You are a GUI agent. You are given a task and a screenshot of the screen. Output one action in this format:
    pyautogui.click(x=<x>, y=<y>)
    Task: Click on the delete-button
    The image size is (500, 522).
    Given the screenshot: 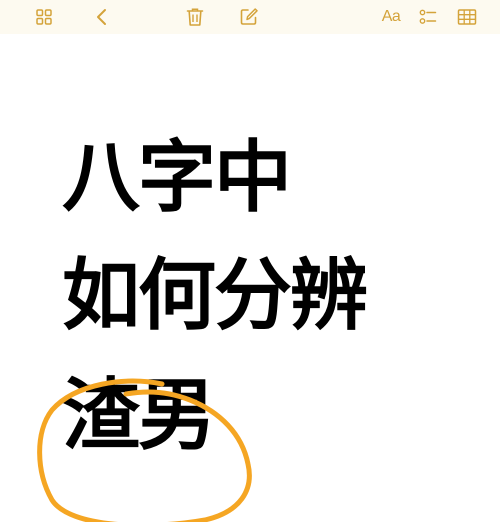 What is the action you would take?
    pyautogui.click(x=195, y=17)
    